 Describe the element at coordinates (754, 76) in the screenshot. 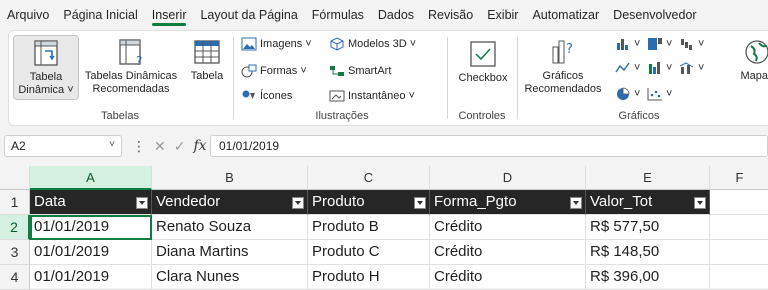

I see `maps-label: Mapas` at that location.